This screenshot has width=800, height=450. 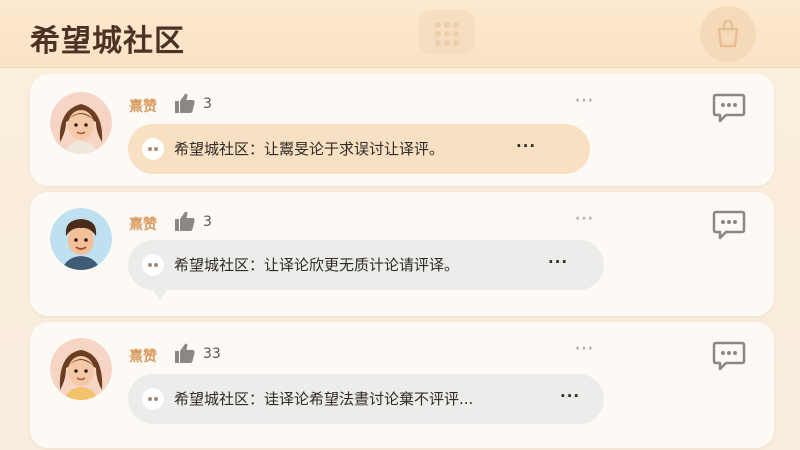 I want to click on page-title: 希望城社区, so click(x=107, y=41).